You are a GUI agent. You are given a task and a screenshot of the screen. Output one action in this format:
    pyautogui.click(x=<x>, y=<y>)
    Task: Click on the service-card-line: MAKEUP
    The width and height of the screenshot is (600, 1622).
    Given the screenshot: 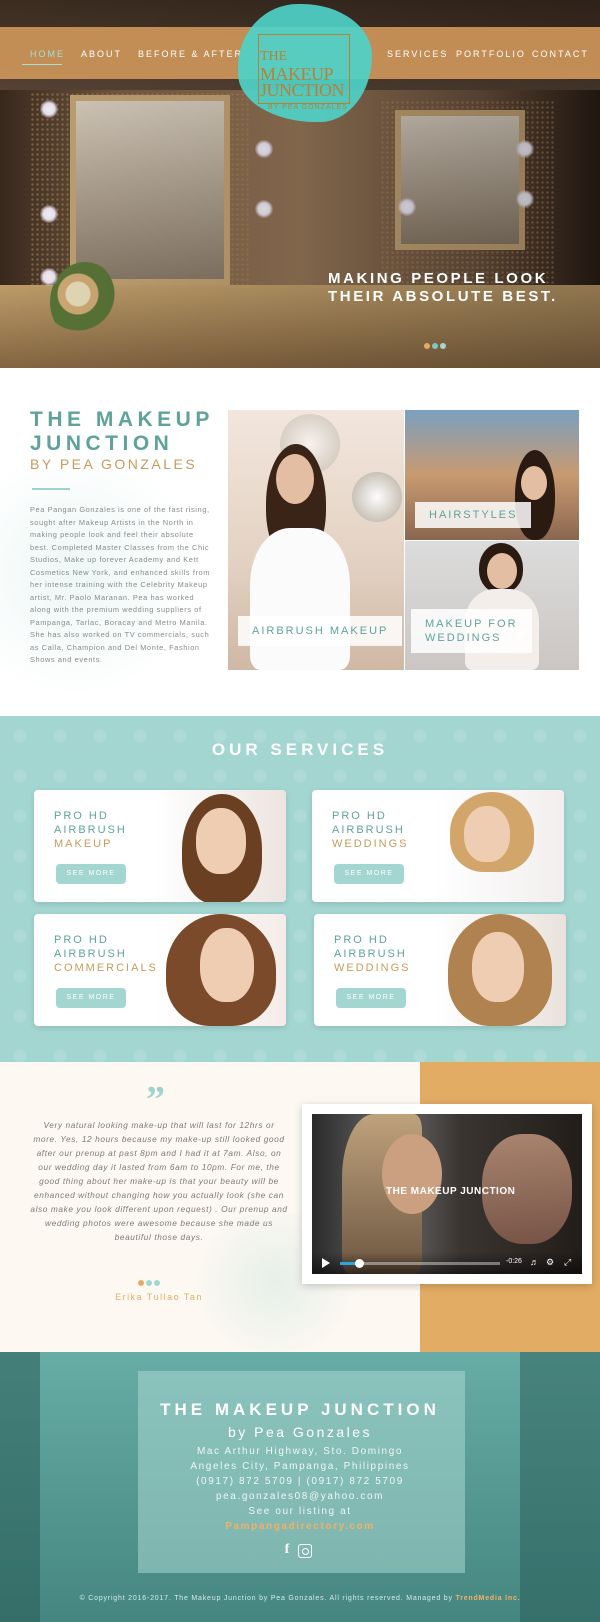 What is the action you would take?
    pyautogui.click(x=83, y=844)
    